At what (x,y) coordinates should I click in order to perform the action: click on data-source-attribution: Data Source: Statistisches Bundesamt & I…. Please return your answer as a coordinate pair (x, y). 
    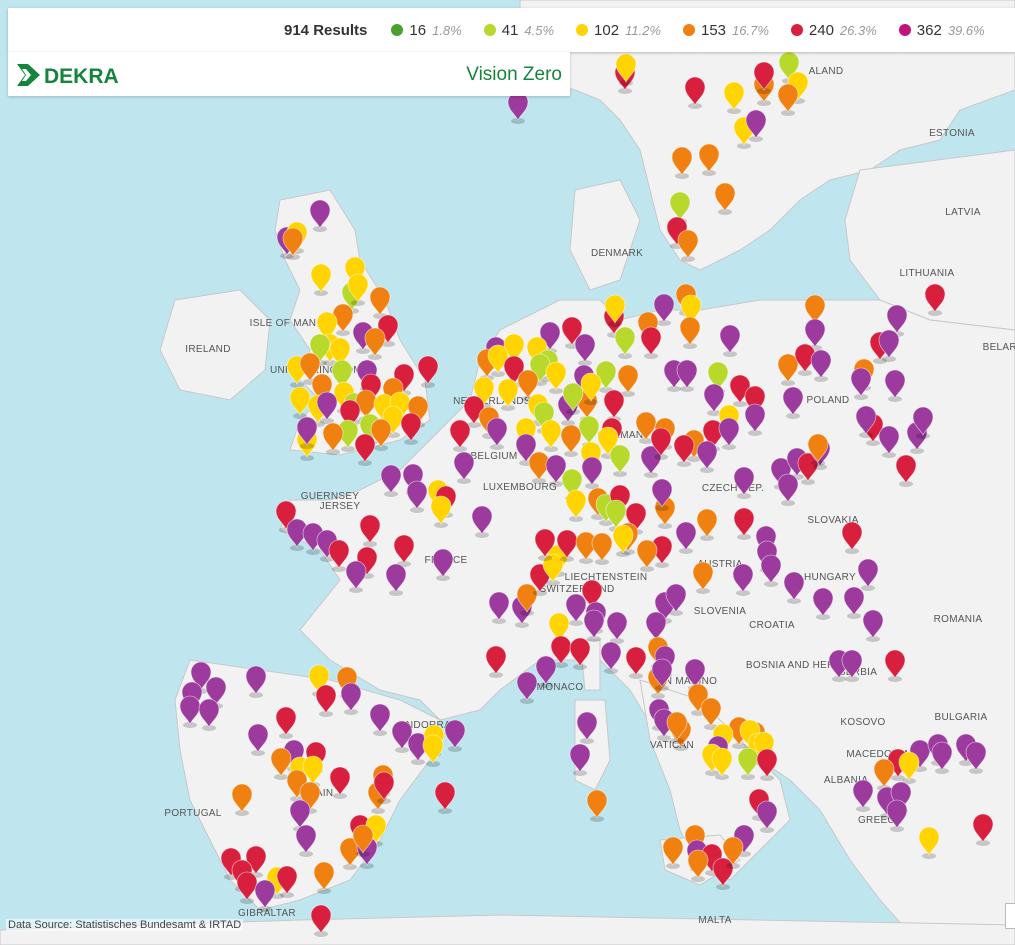
    Looking at the image, I should click on (125, 925).